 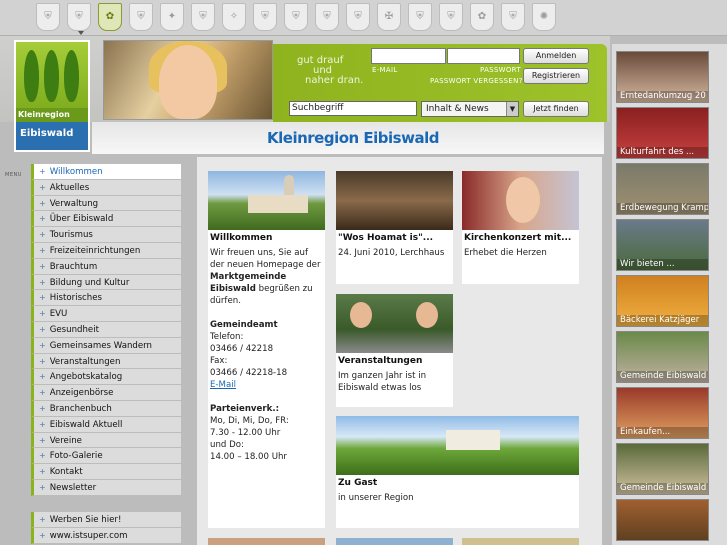 What do you see at coordinates (662, 77) in the screenshot?
I see `gallery-thumb: Erntedankumzug 20` at bounding box center [662, 77].